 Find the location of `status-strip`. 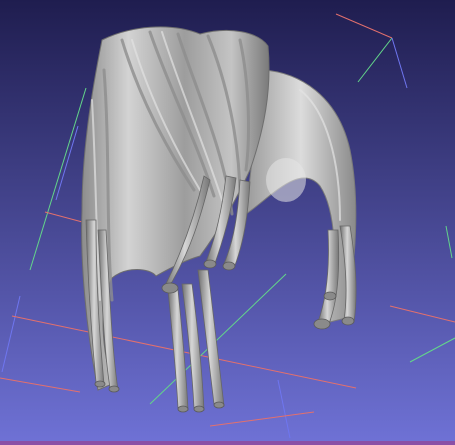

status-strip is located at coordinates (227, 443).